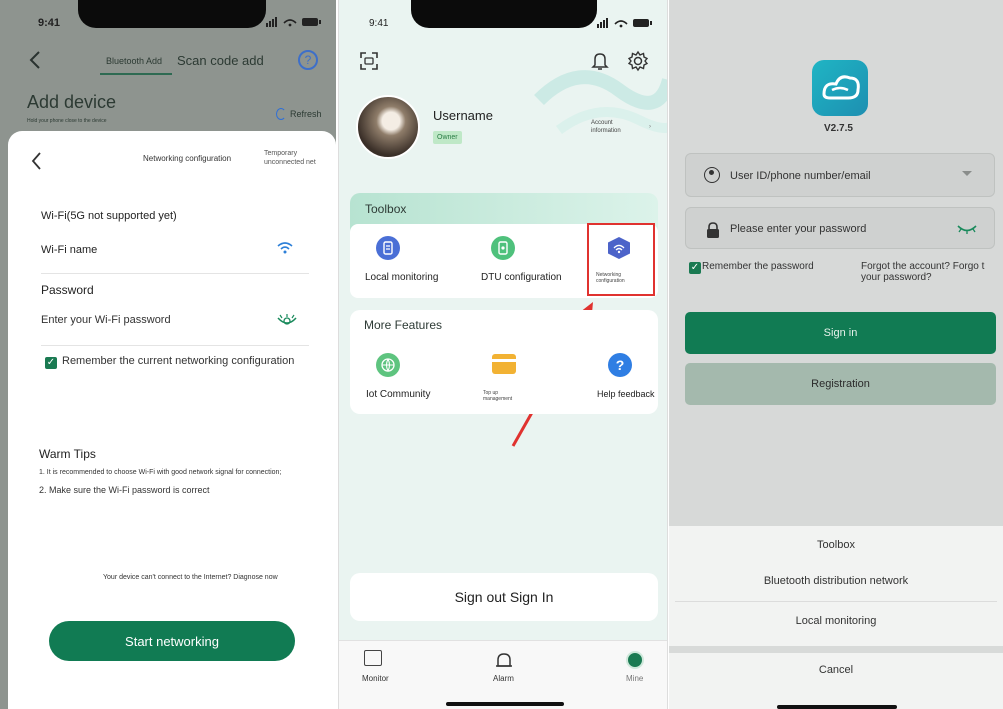 The width and height of the screenshot is (1003, 709). I want to click on nav-monitor: Monitor, so click(375, 678).